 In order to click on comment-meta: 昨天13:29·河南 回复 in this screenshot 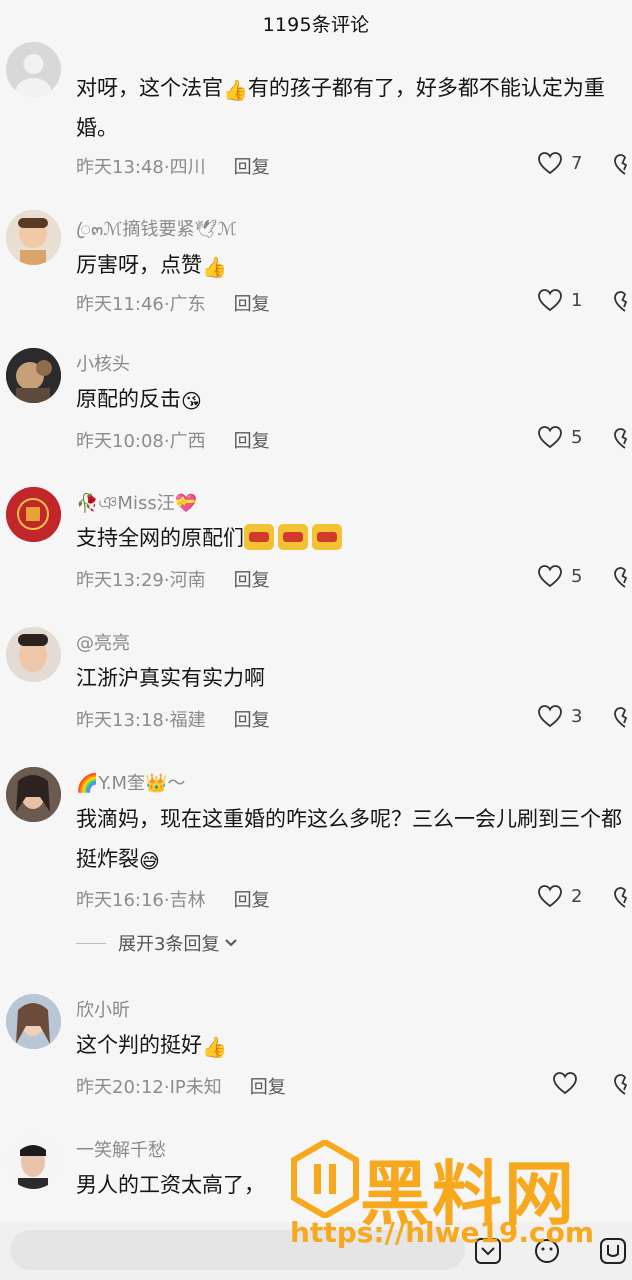, I will do `click(173, 579)`.